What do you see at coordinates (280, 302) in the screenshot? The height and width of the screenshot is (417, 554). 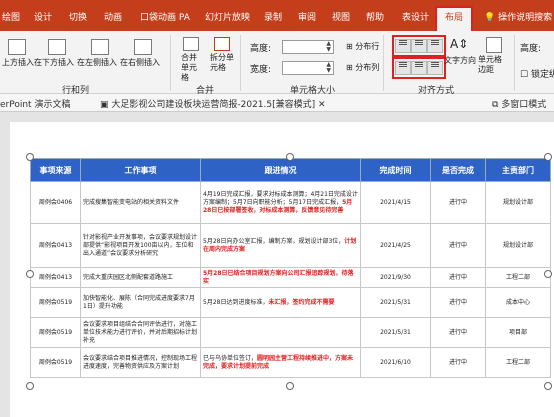 I see `cell-progress: 5月28日达到进度标准，未汇报，签约完成不需要` at bounding box center [280, 302].